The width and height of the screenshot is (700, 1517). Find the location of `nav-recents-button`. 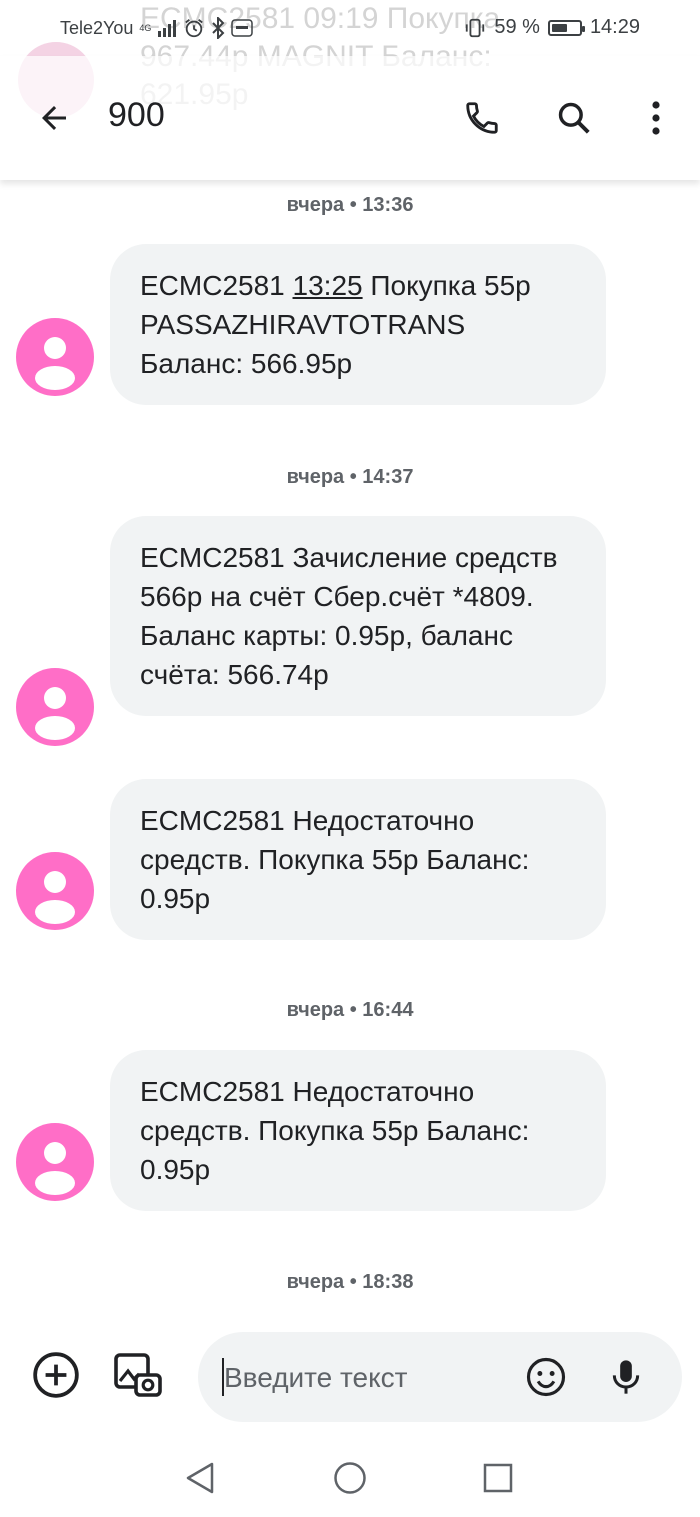

nav-recents-button is located at coordinates (498, 1478).